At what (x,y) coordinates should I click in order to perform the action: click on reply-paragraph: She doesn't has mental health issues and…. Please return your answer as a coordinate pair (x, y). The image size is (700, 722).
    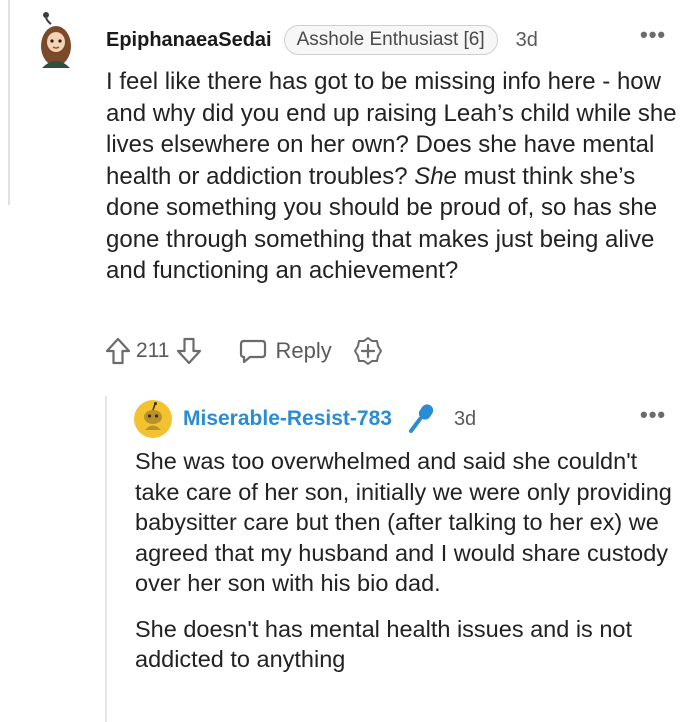
    Looking at the image, I should click on (383, 644).